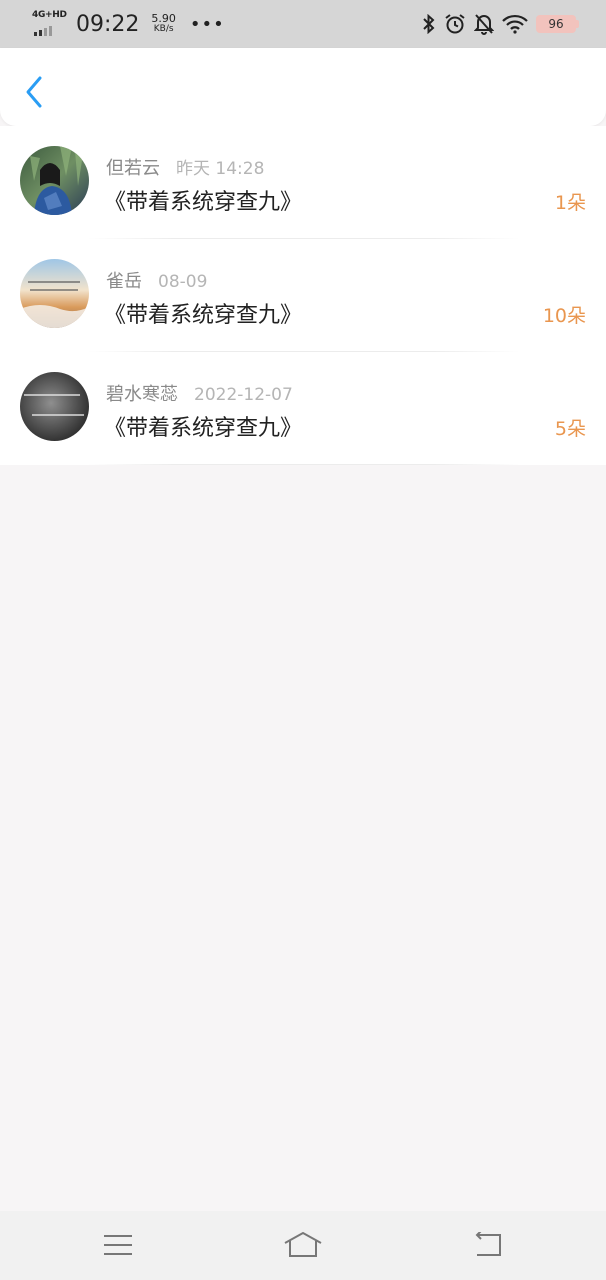 This screenshot has height=1280, width=606. I want to click on item-meta: 但若云 昨天 14:28, so click(185, 167).